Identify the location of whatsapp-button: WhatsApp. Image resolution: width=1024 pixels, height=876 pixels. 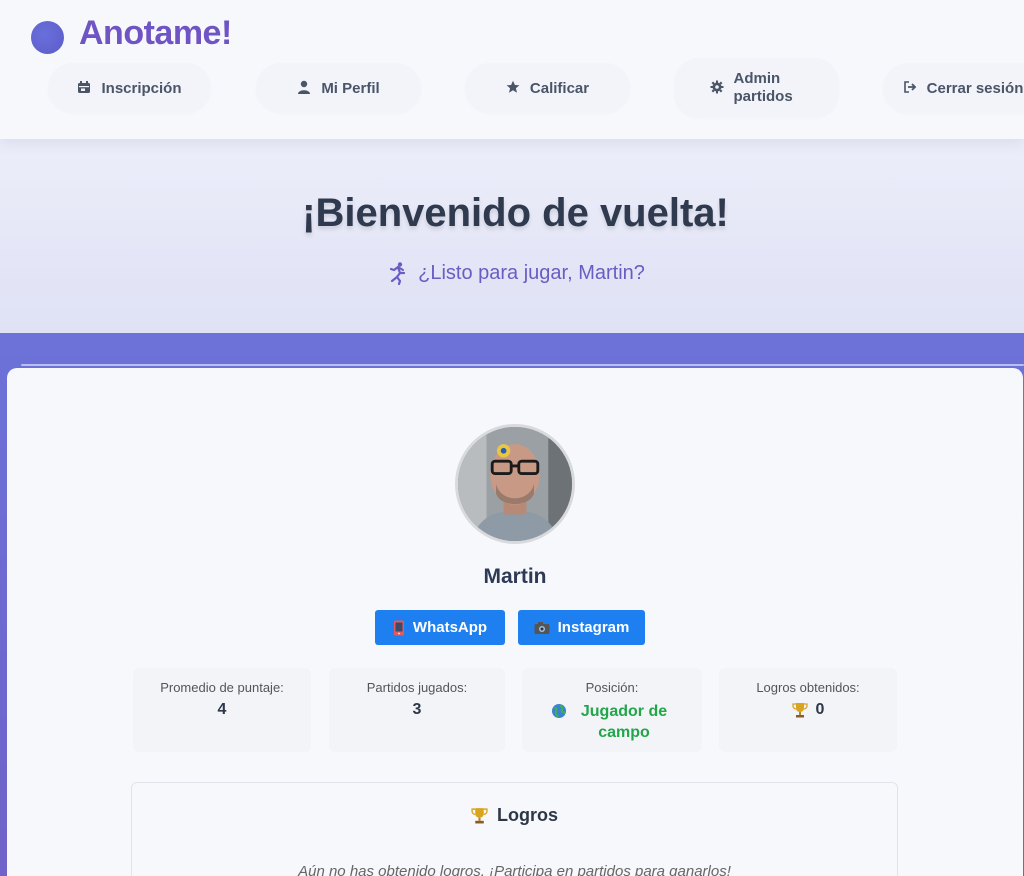
(440, 627).